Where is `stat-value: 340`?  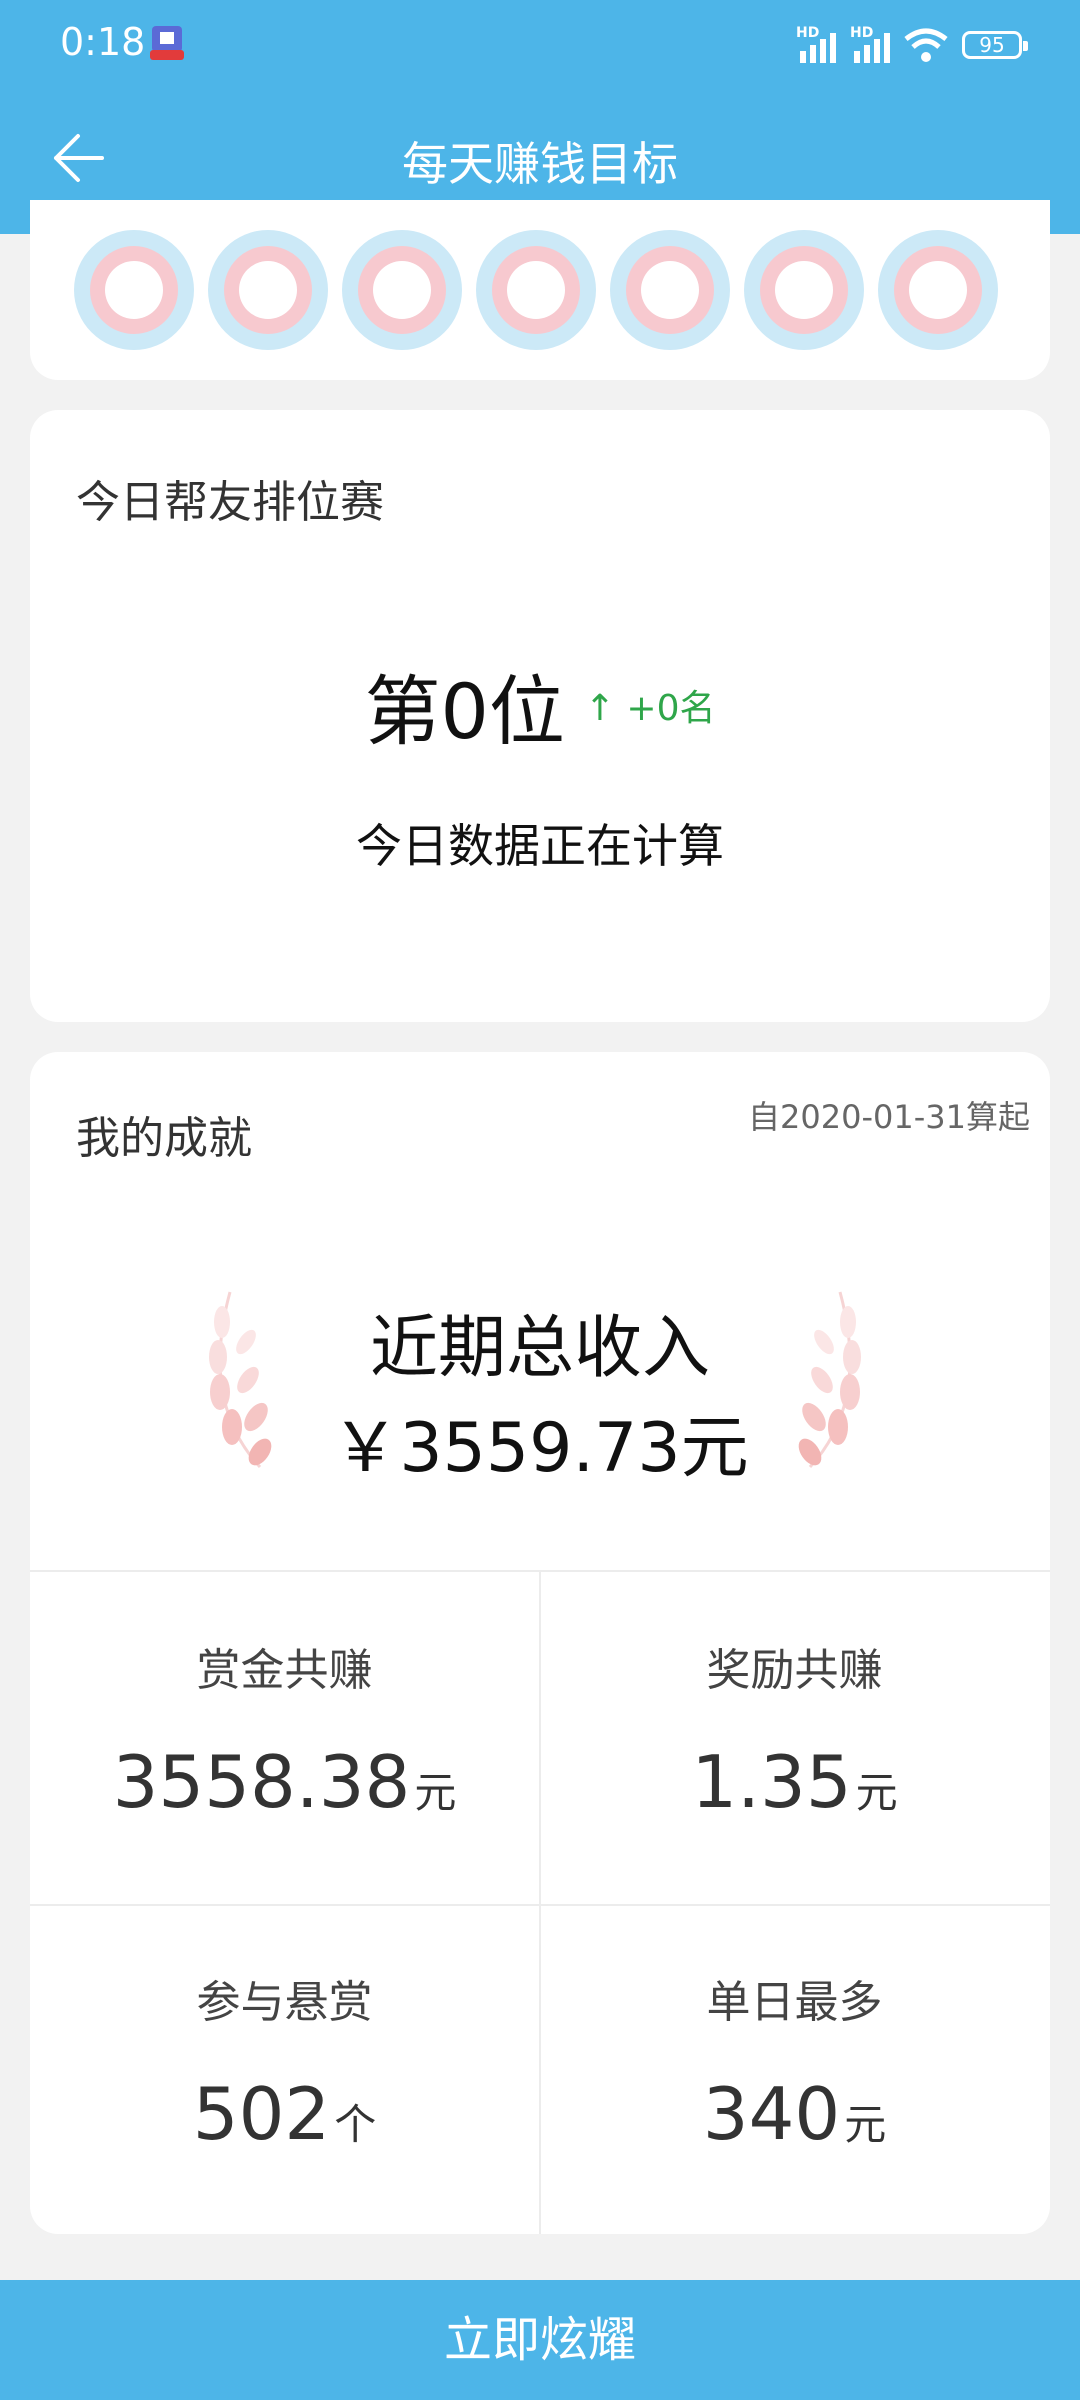 stat-value: 340 is located at coordinates (771, 2114).